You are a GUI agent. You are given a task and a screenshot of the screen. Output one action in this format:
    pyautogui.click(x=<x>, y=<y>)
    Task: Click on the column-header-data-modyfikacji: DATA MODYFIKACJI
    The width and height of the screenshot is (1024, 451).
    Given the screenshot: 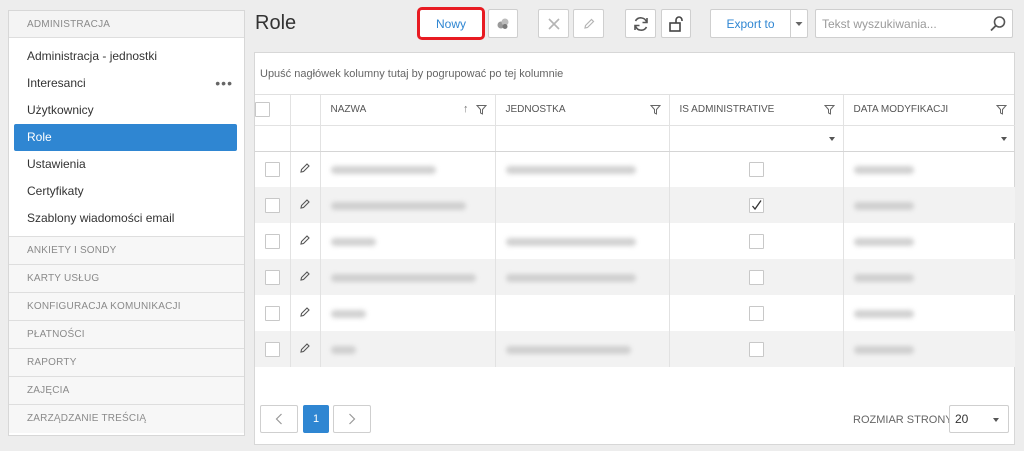 What is the action you would take?
    pyautogui.click(x=929, y=110)
    